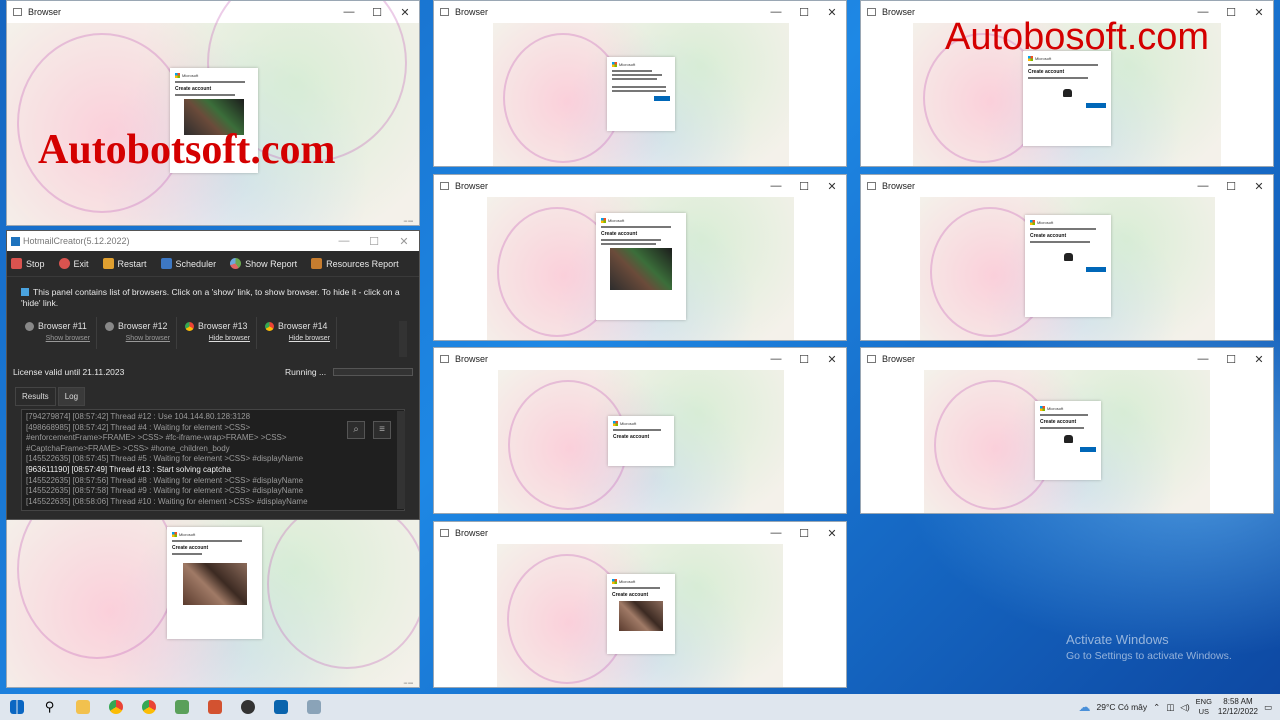  Describe the element at coordinates (280, 707) in the screenshot. I see `taskbar-outlook` at that location.